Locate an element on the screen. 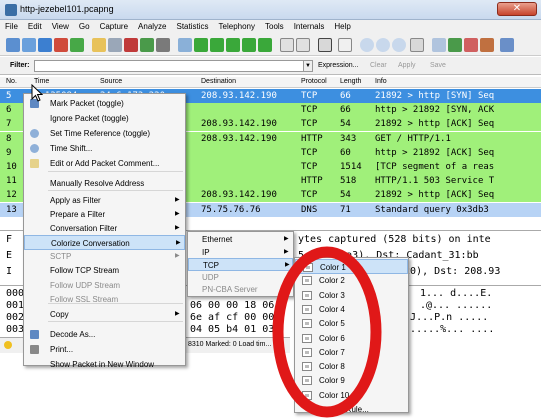 The width and height of the screenshot is (541, 420). menu-edit: Edit is located at coordinates (35, 27).